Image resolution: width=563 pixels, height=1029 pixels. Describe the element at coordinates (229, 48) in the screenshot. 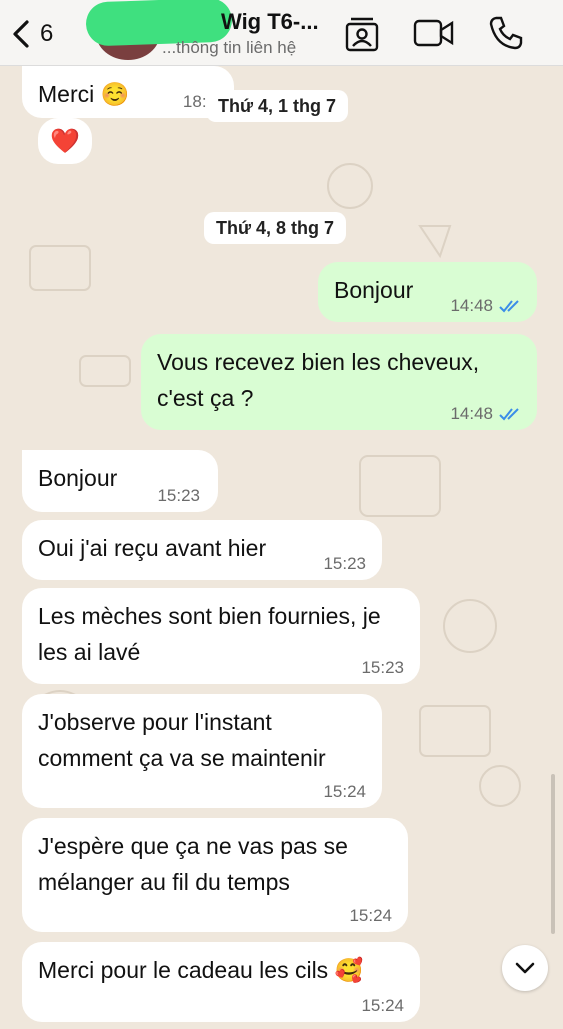

I see `chat-subtitle: ...thông tin liên hệ` at that location.